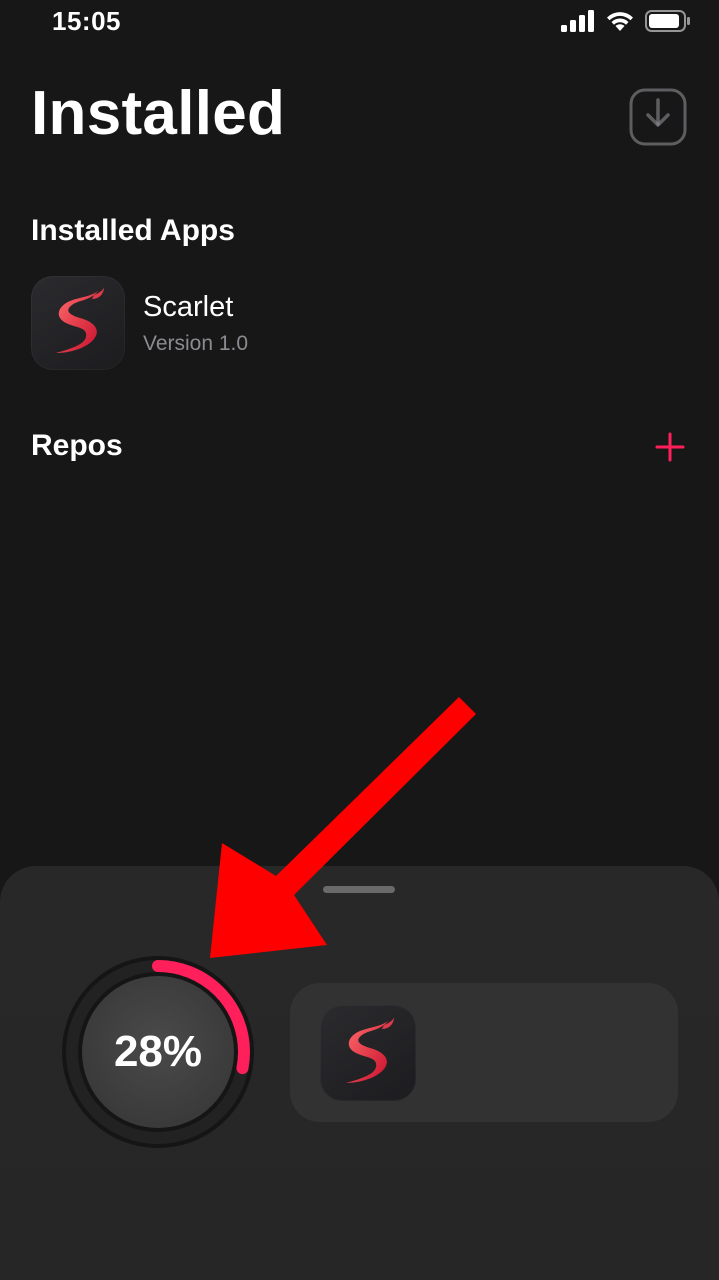  I want to click on status-icons, so click(626, 21).